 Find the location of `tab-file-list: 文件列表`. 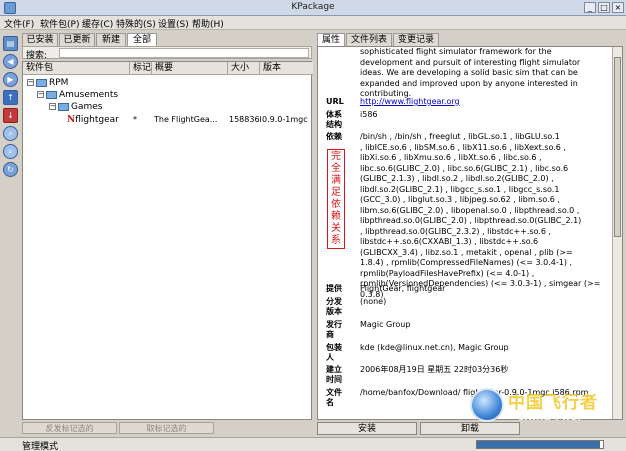

tab-file-list: 文件列表 is located at coordinates (369, 39).